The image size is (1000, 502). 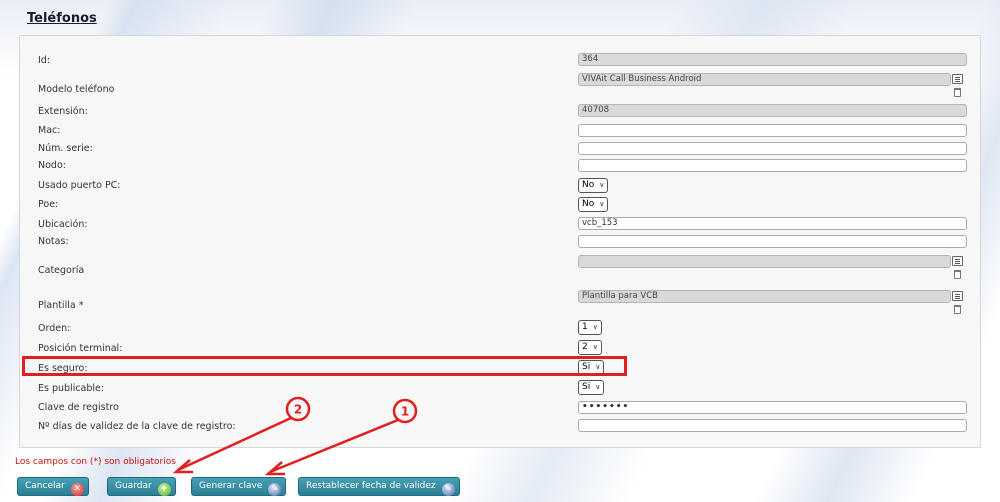 What do you see at coordinates (405, 412) in the screenshot?
I see `annotation-marker-1: 1` at bounding box center [405, 412].